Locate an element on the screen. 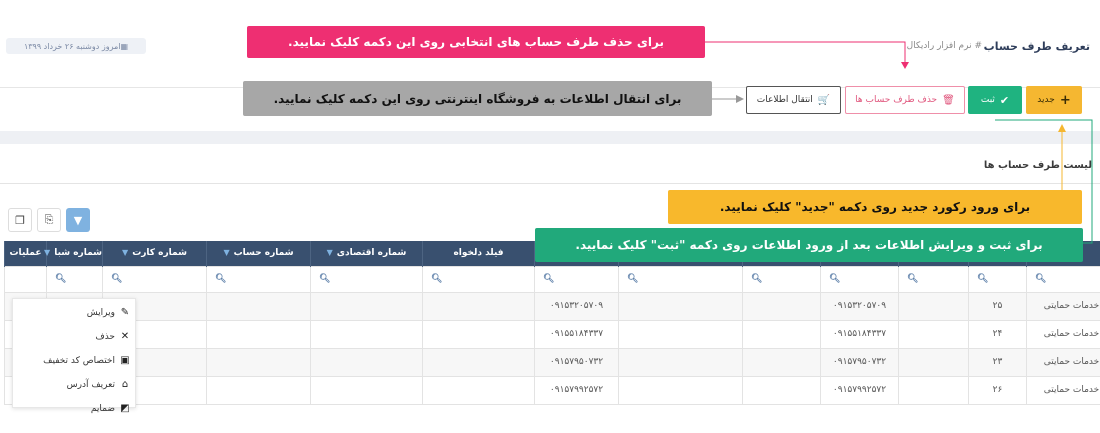  menu-item-label: حذف is located at coordinates (105, 336).